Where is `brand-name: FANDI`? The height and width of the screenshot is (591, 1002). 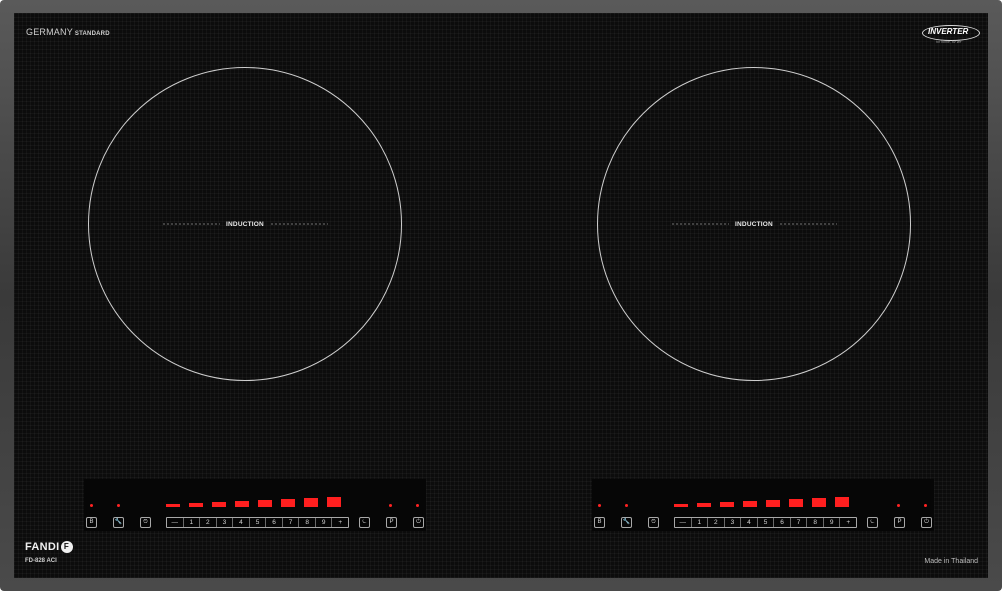 brand-name: FANDI is located at coordinates (42, 547).